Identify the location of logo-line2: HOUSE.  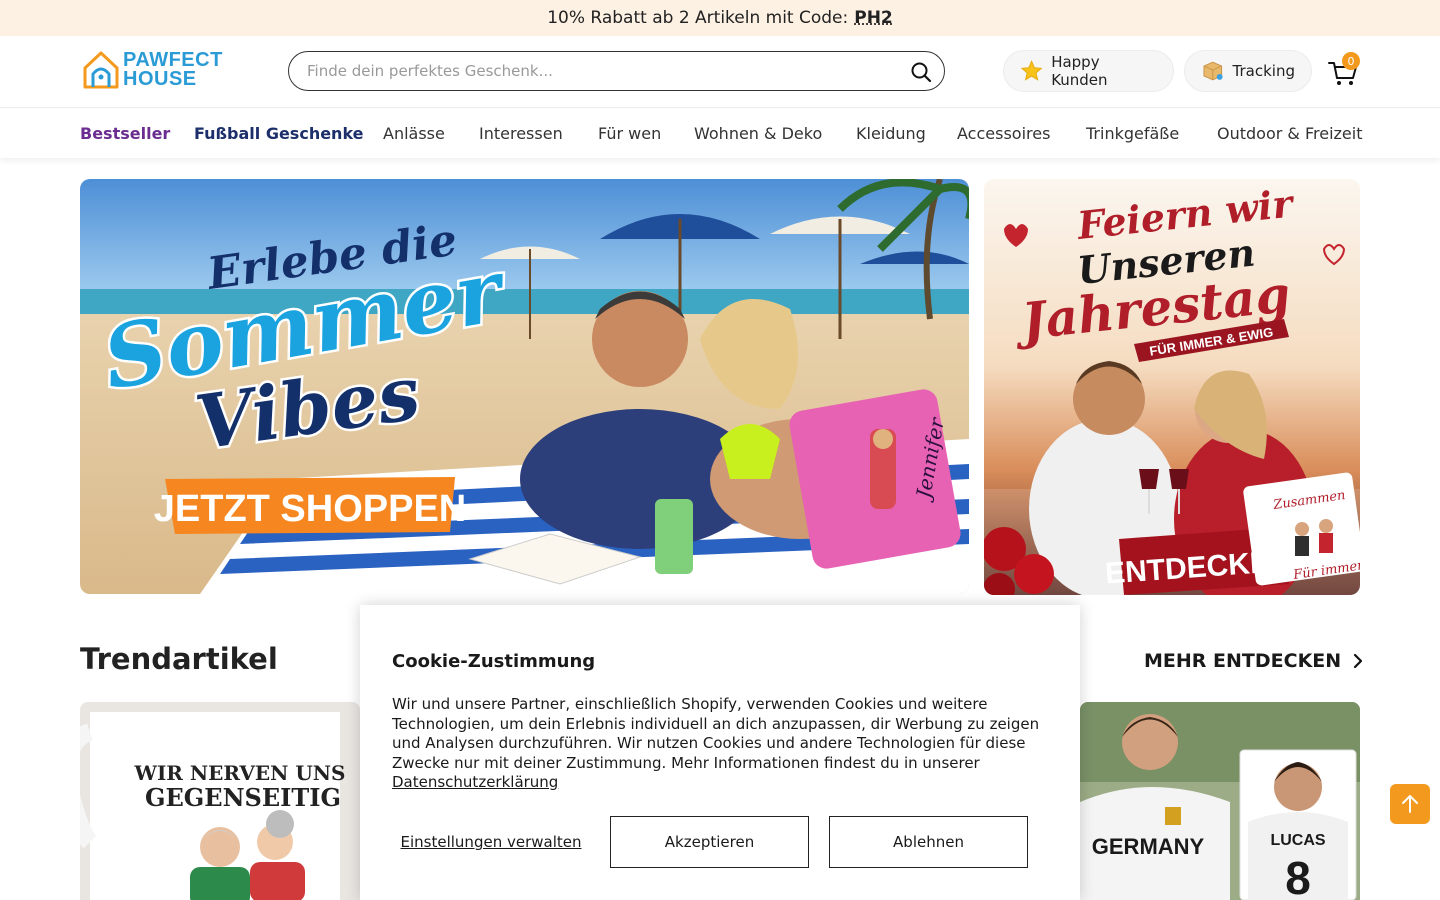
(160, 79).